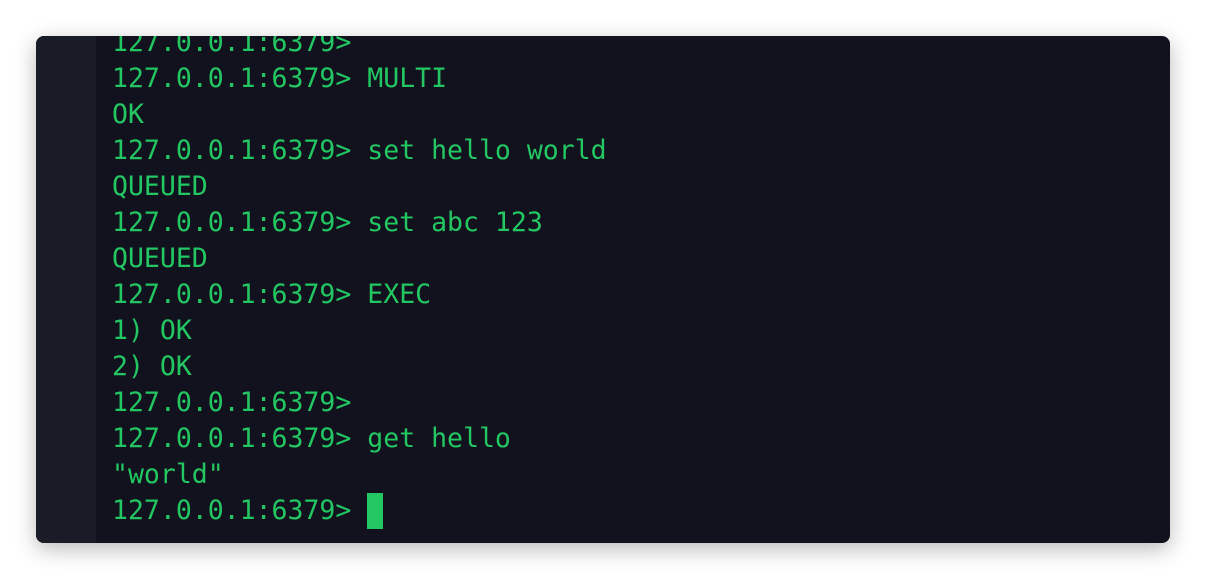 This screenshot has width=1206, height=580. I want to click on command: get hello, so click(431, 438).